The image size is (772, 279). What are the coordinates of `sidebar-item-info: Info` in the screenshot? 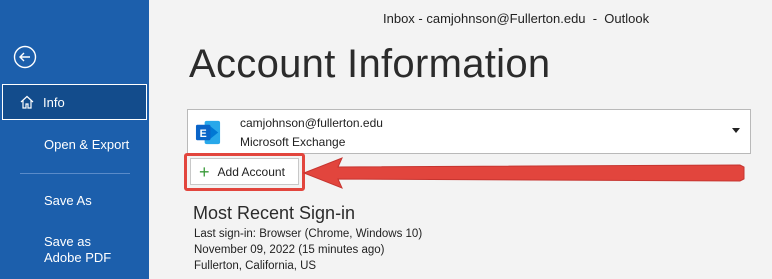 It's located at (74, 102).